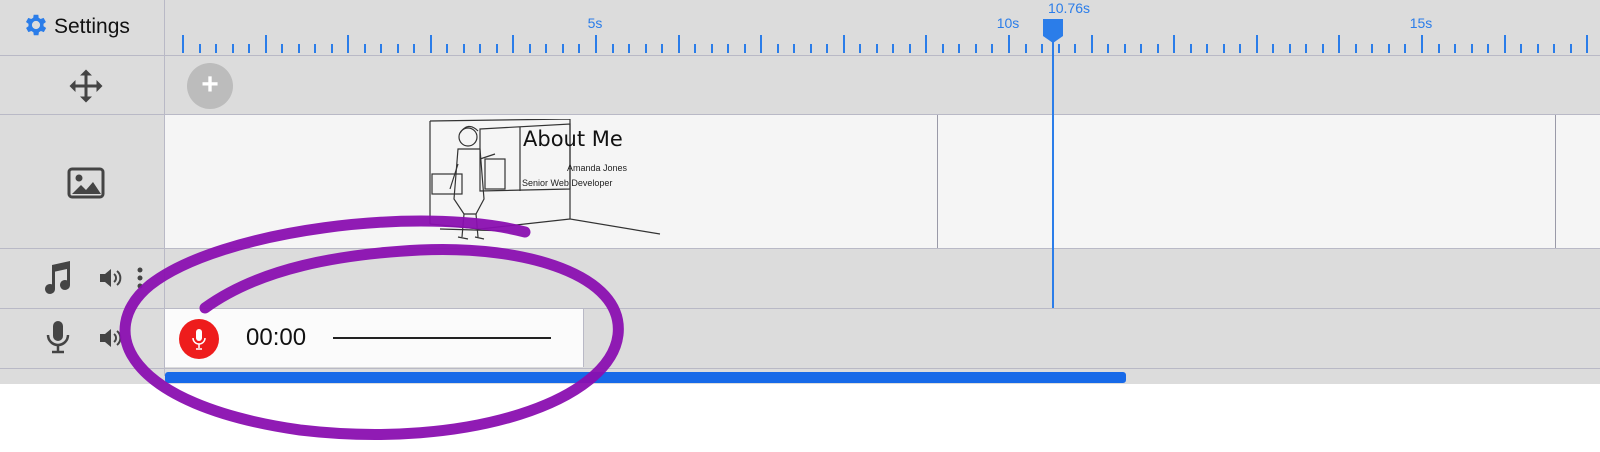  What do you see at coordinates (645, 377) in the screenshot?
I see `timeline-scrollbar` at bounding box center [645, 377].